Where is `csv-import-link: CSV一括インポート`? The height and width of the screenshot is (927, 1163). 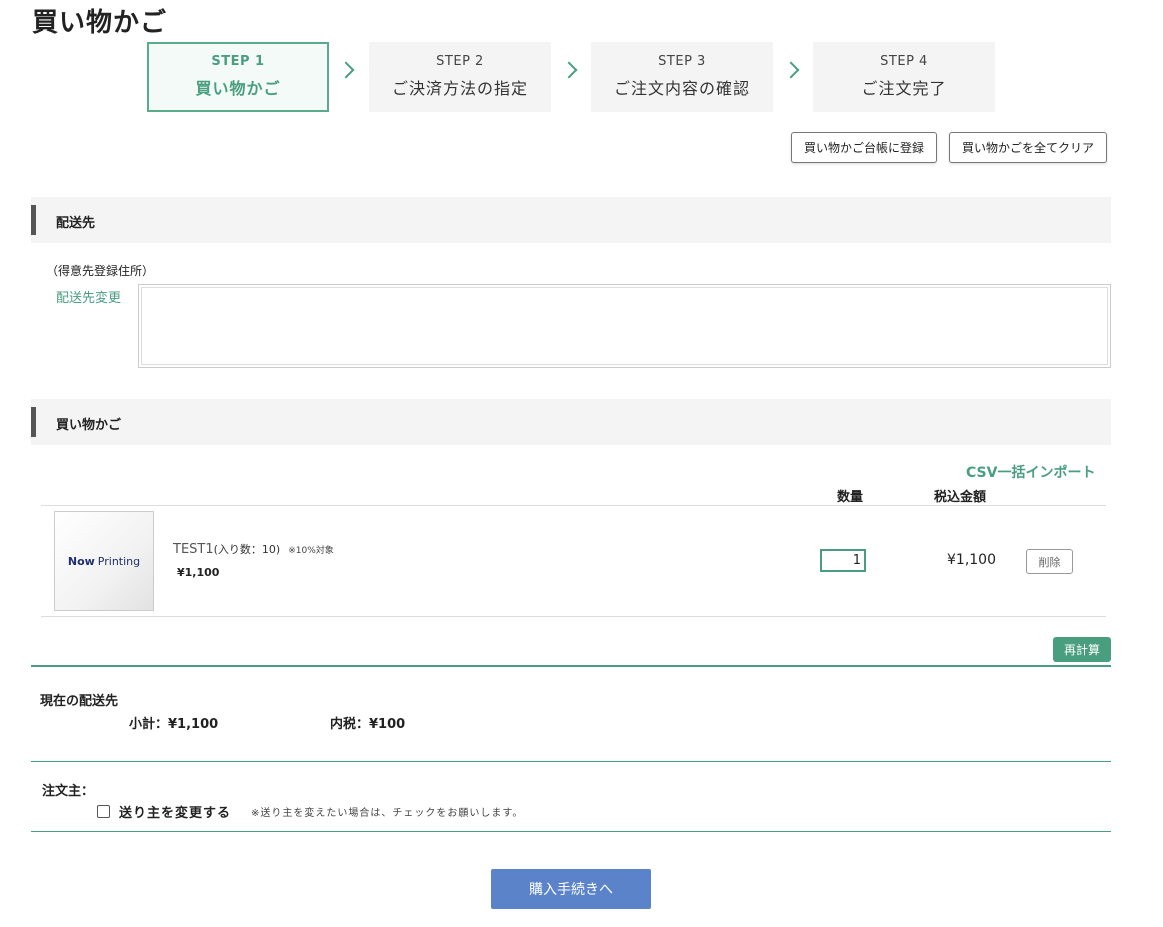 csv-import-link: CSV一括インポート is located at coordinates (1030, 472).